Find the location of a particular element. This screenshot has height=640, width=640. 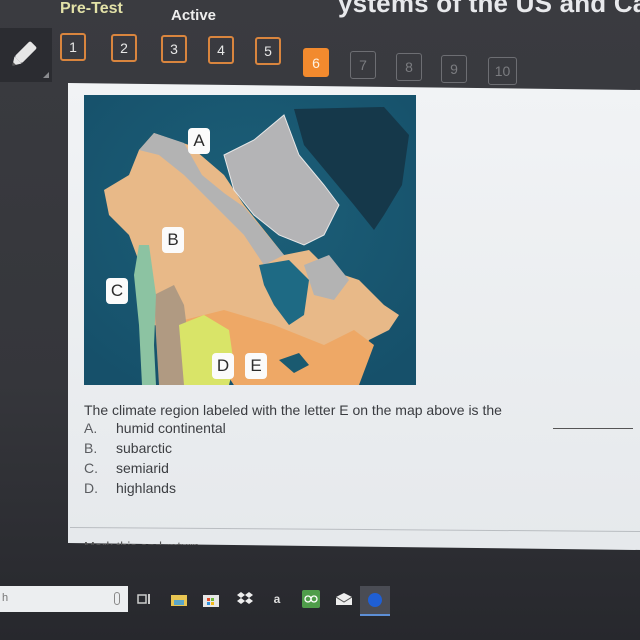

question-5-button: 5 is located at coordinates (268, 51).